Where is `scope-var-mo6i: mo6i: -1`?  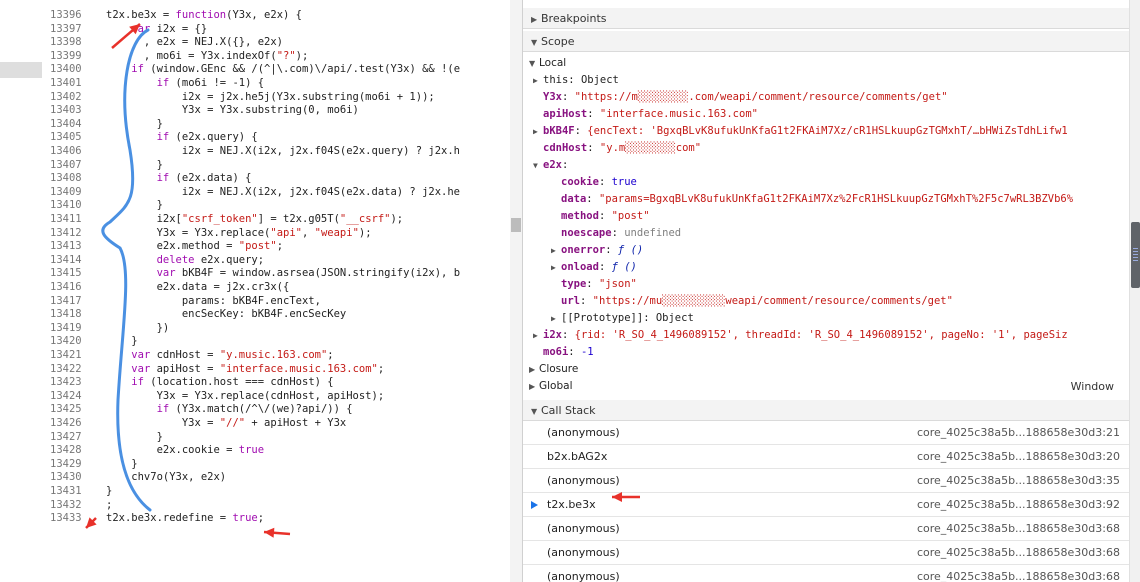 scope-var-mo6i: mo6i: -1 is located at coordinates (568, 352).